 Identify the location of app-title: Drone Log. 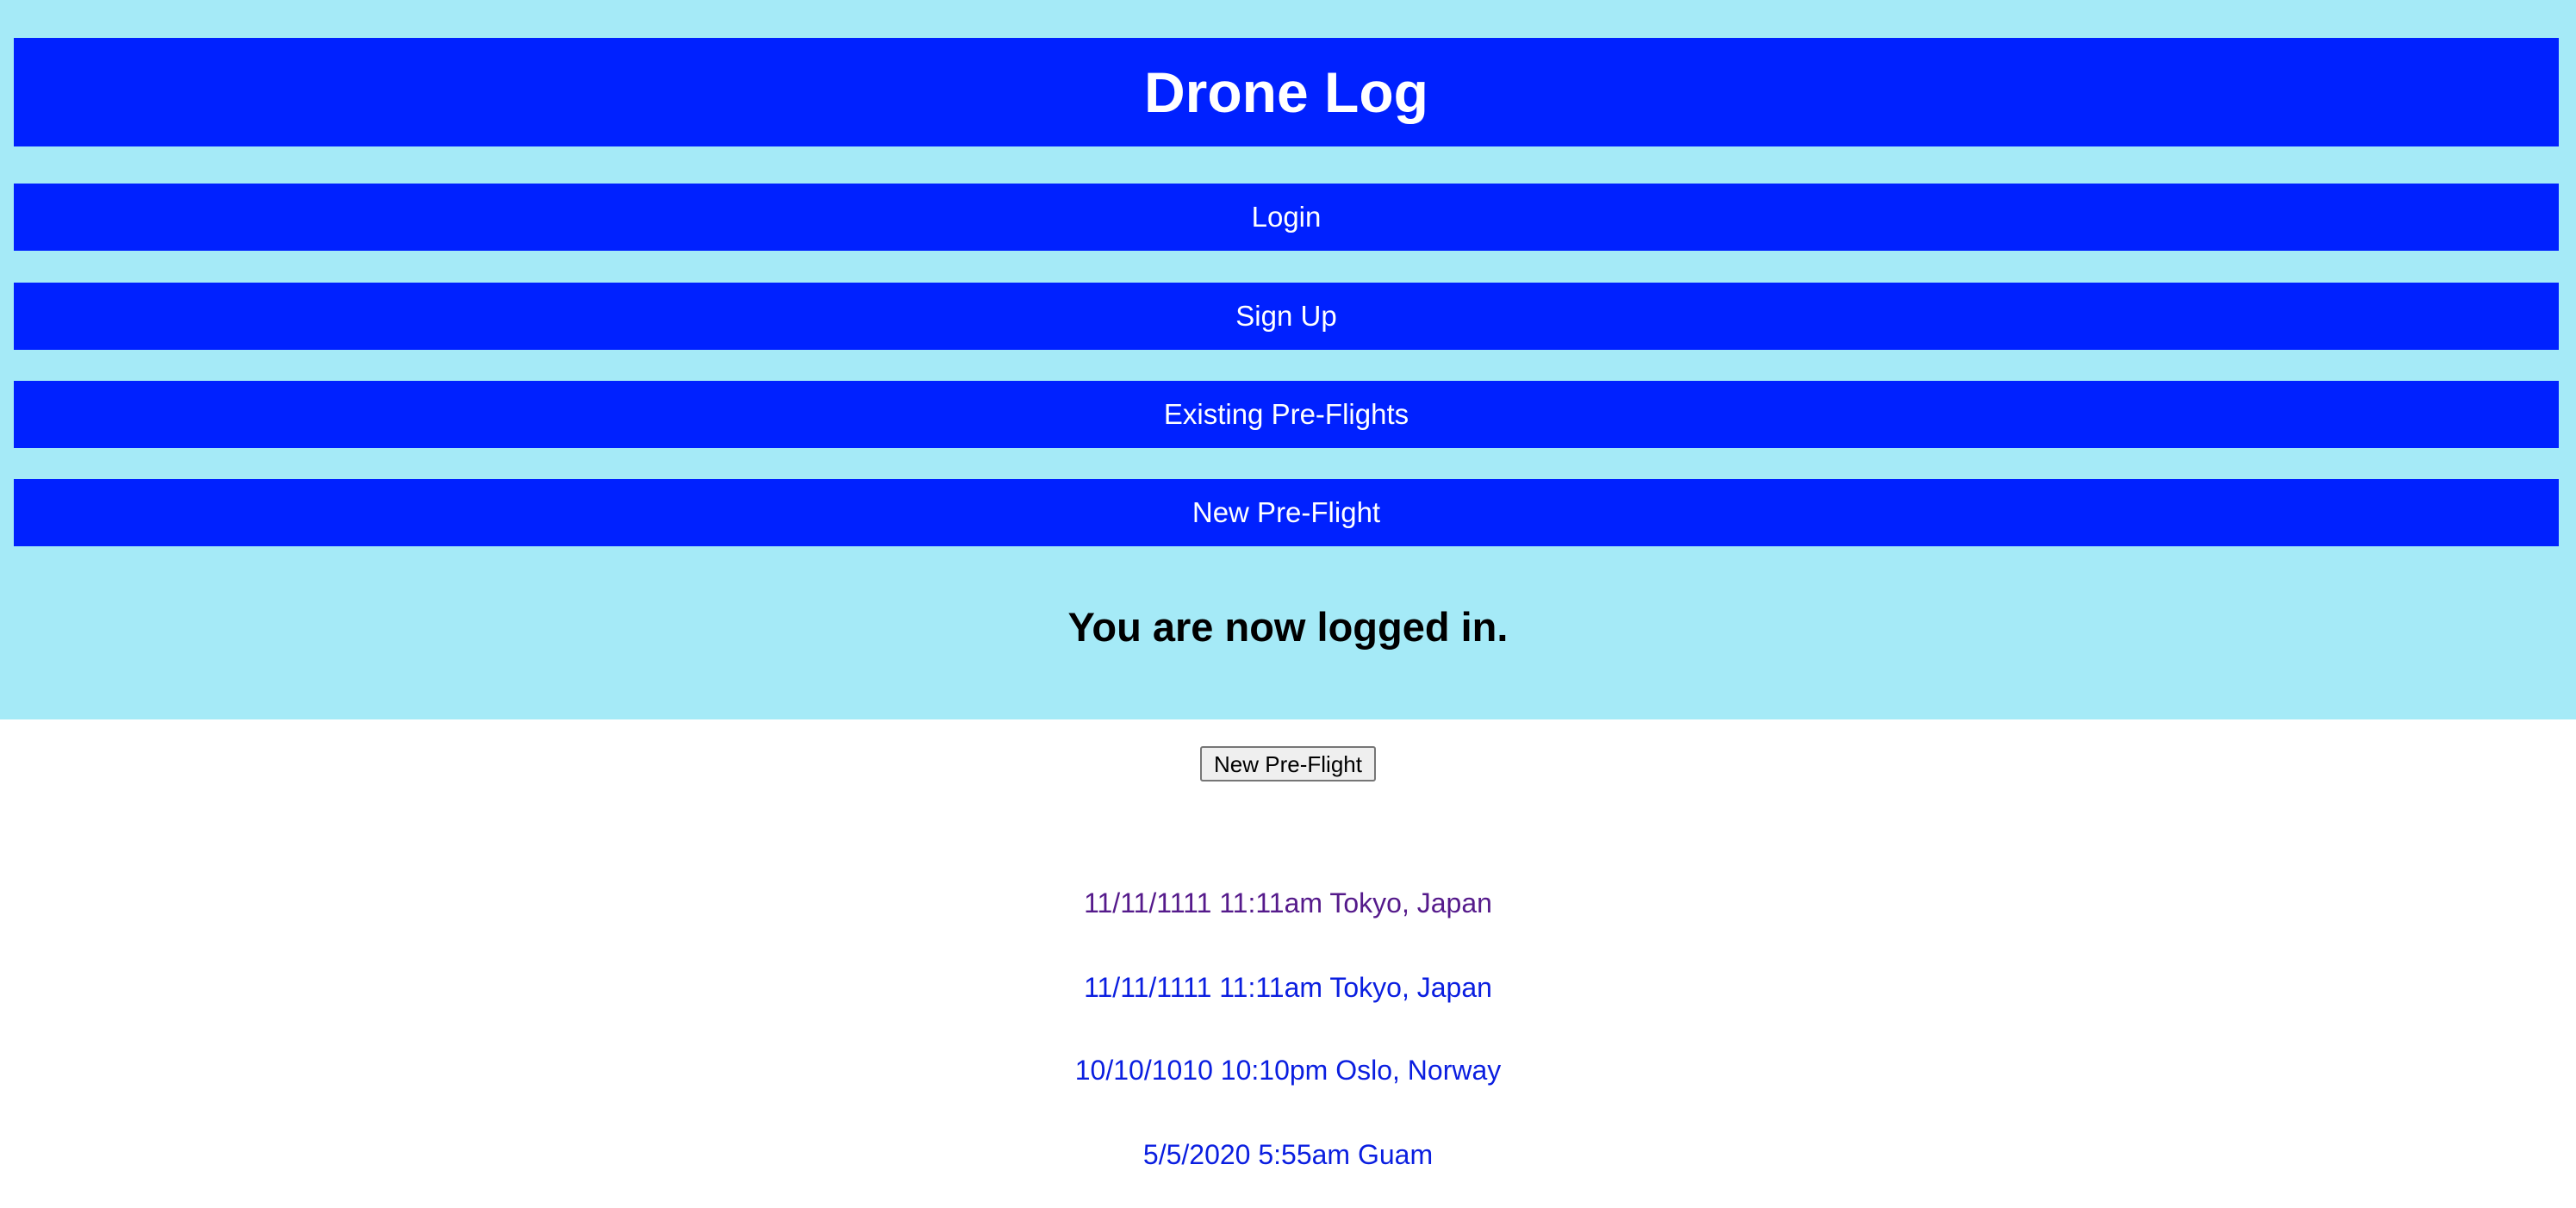
(1286, 92).